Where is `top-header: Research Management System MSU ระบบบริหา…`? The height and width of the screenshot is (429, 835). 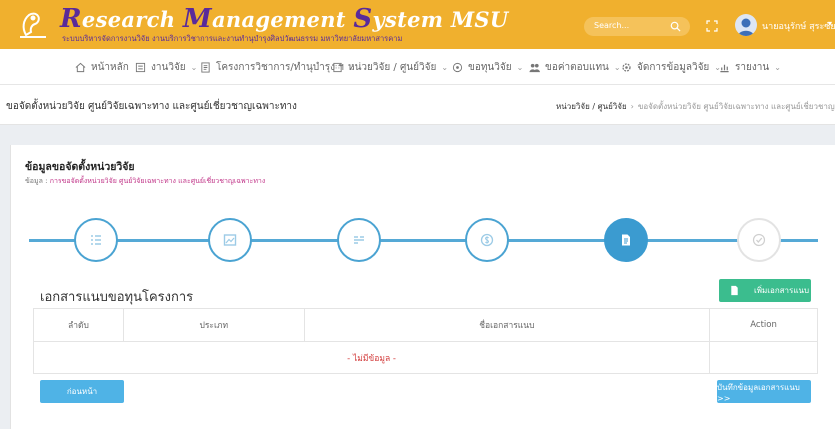
top-header: Research Management System MSU ระบบบริหา… is located at coordinates (417, 24).